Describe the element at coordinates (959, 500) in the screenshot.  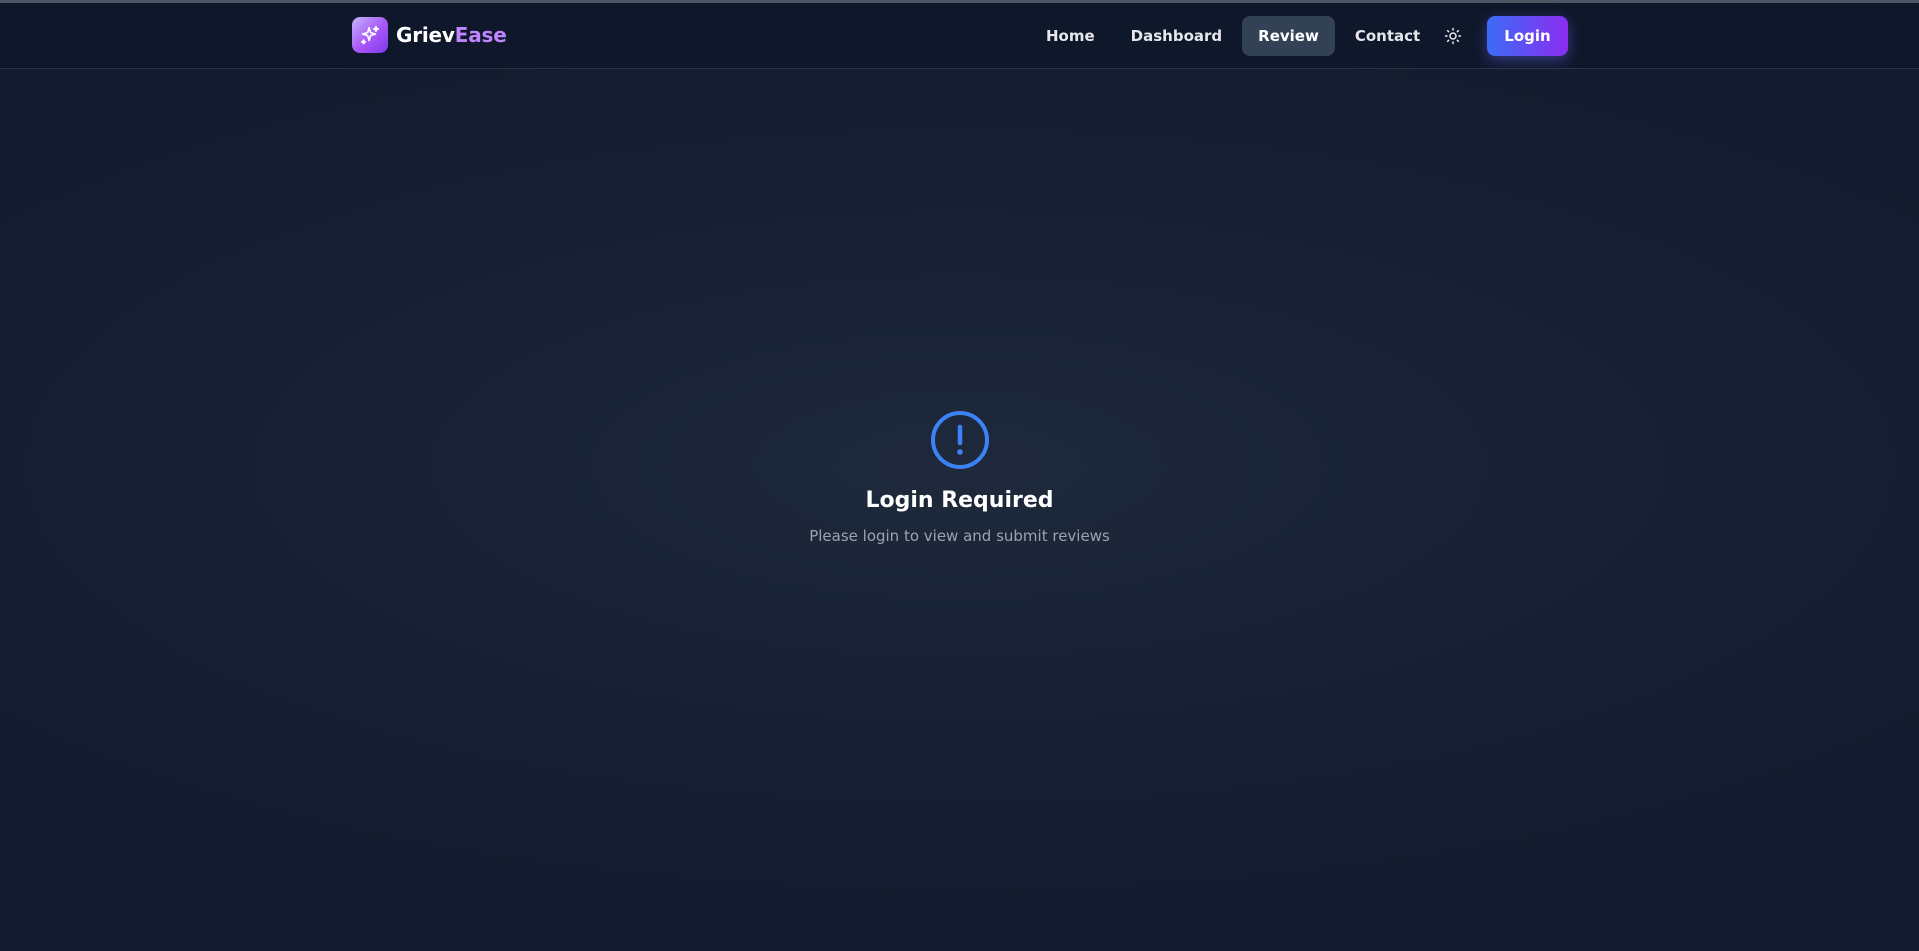
I see `notice-title: Login Required` at that location.